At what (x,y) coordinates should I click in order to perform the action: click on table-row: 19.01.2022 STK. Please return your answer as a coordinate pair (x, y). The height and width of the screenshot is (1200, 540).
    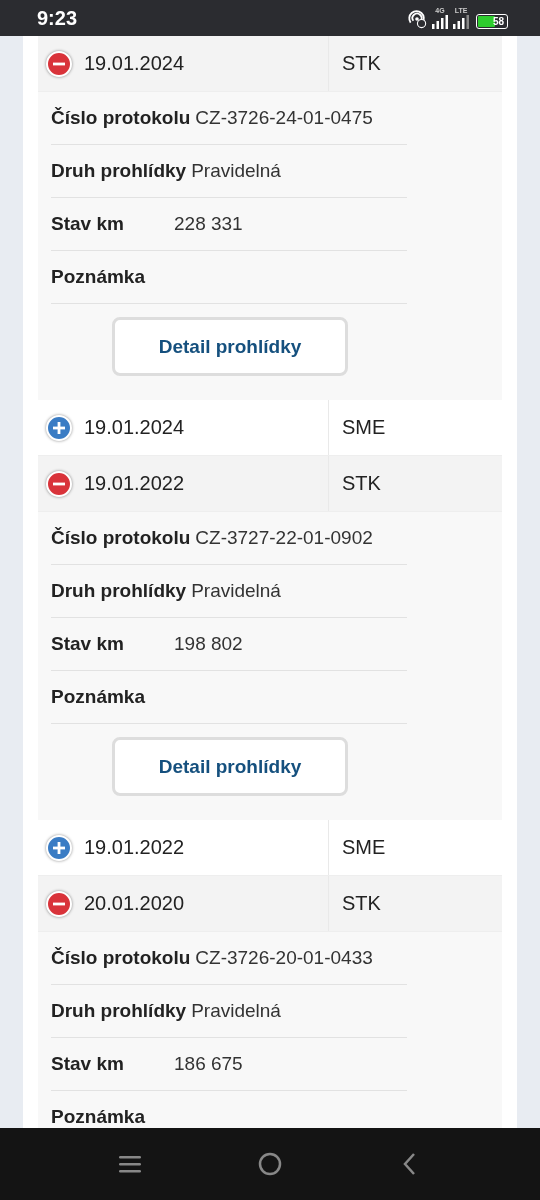
    Looking at the image, I should click on (270, 484).